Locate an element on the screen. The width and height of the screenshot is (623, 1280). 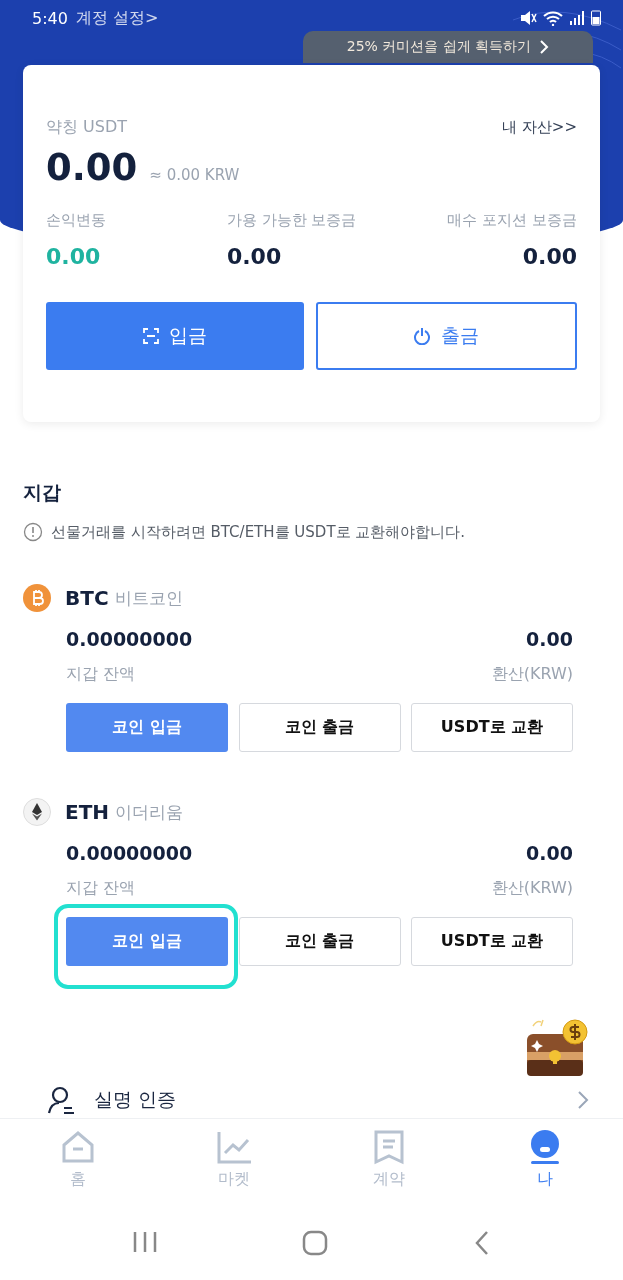
deposit-button: 입금 is located at coordinates (175, 336).